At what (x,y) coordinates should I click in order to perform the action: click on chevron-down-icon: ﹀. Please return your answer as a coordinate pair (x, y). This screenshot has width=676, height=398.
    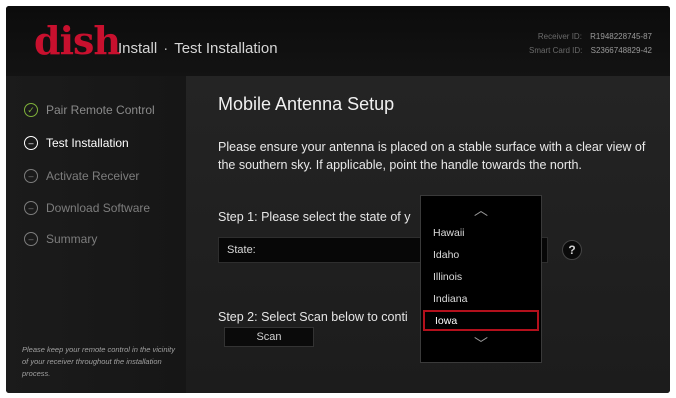
    Looking at the image, I should click on (481, 344).